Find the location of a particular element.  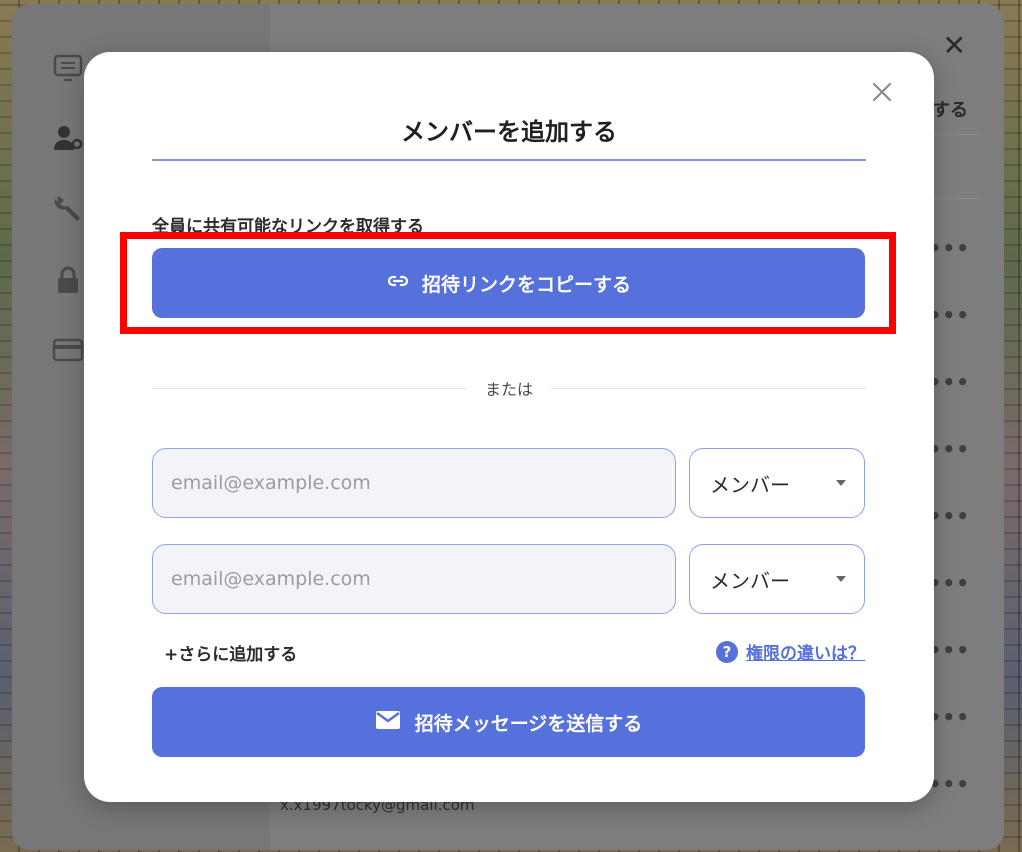

permissions-link: ? 権限の違いは？ is located at coordinates (790, 651).